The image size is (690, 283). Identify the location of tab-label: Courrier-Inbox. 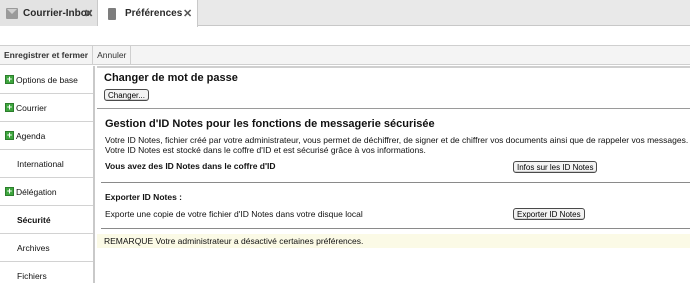
(58, 13).